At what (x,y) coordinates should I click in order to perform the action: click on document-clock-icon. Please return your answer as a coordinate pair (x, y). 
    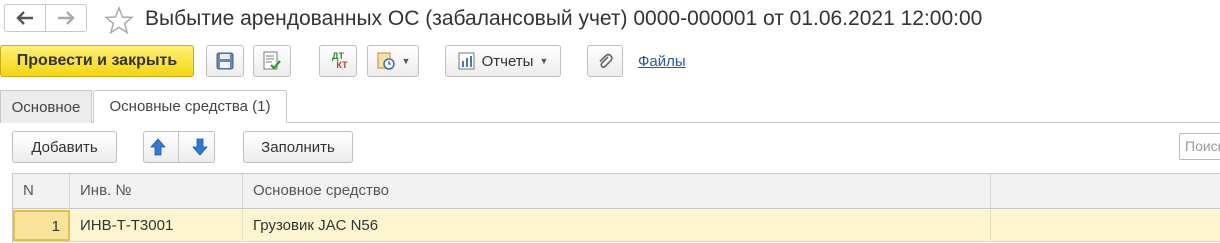
    Looking at the image, I should click on (386, 61).